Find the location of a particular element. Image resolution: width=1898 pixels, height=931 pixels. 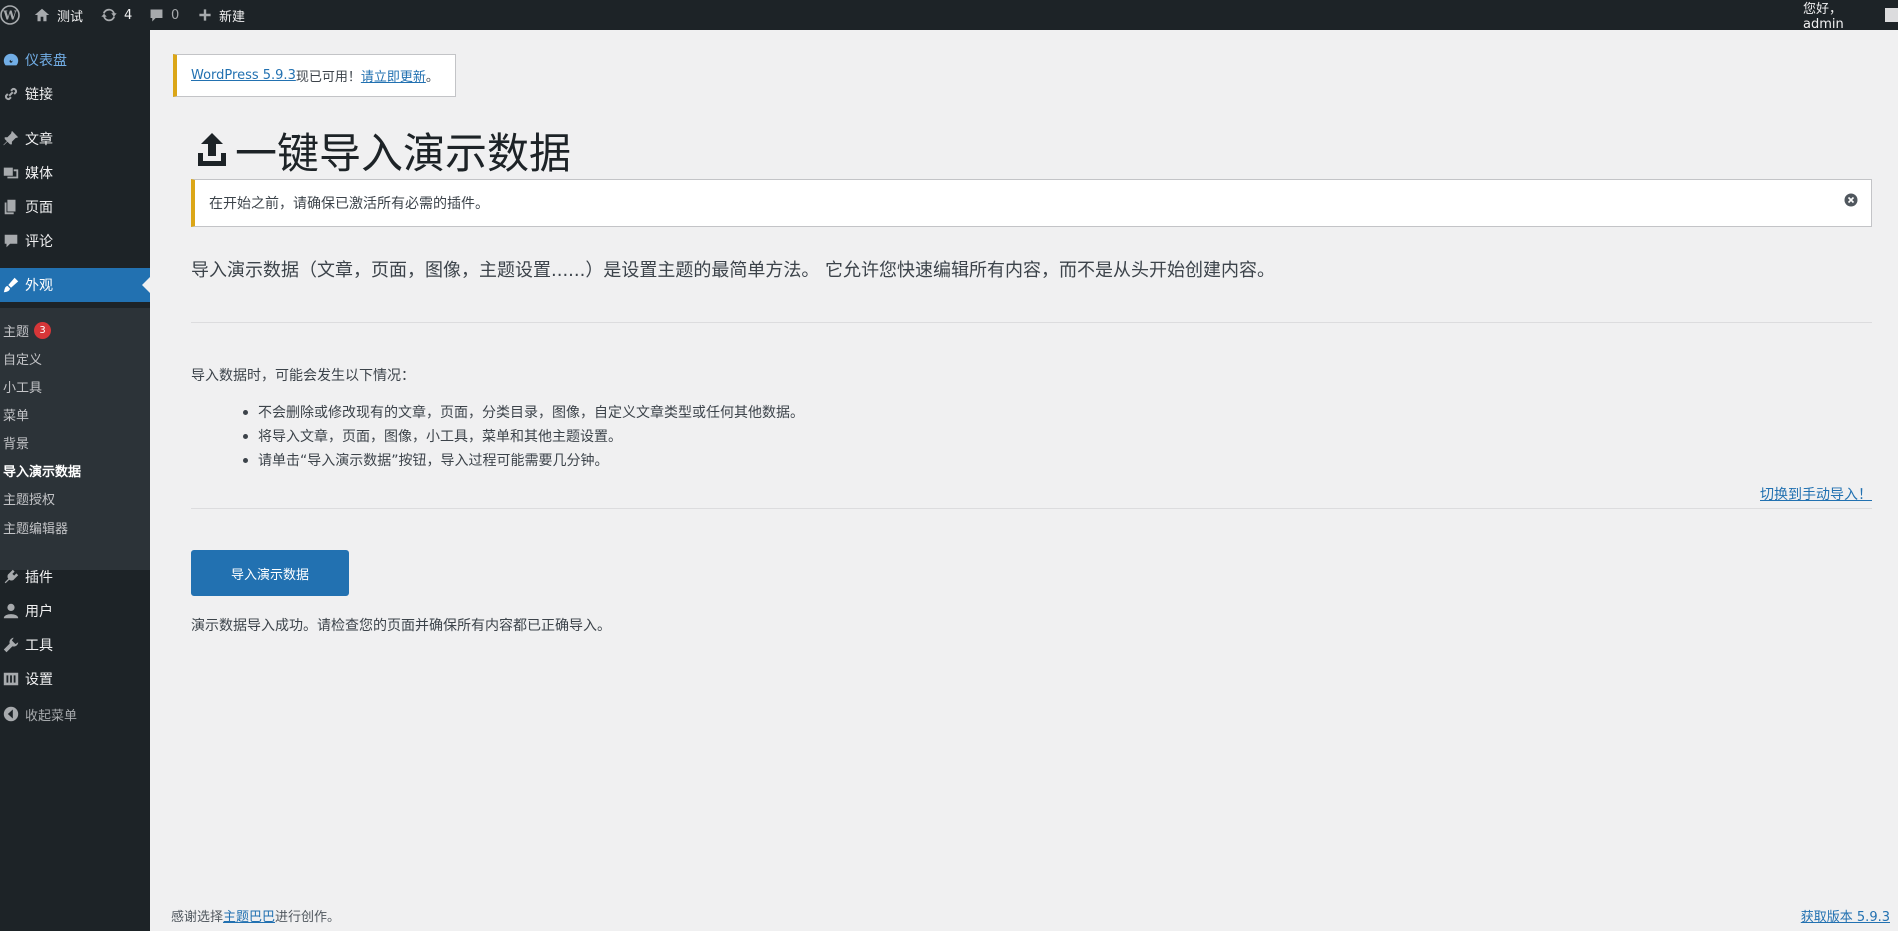

updates-count: 4 is located at coordinates (128, 15).